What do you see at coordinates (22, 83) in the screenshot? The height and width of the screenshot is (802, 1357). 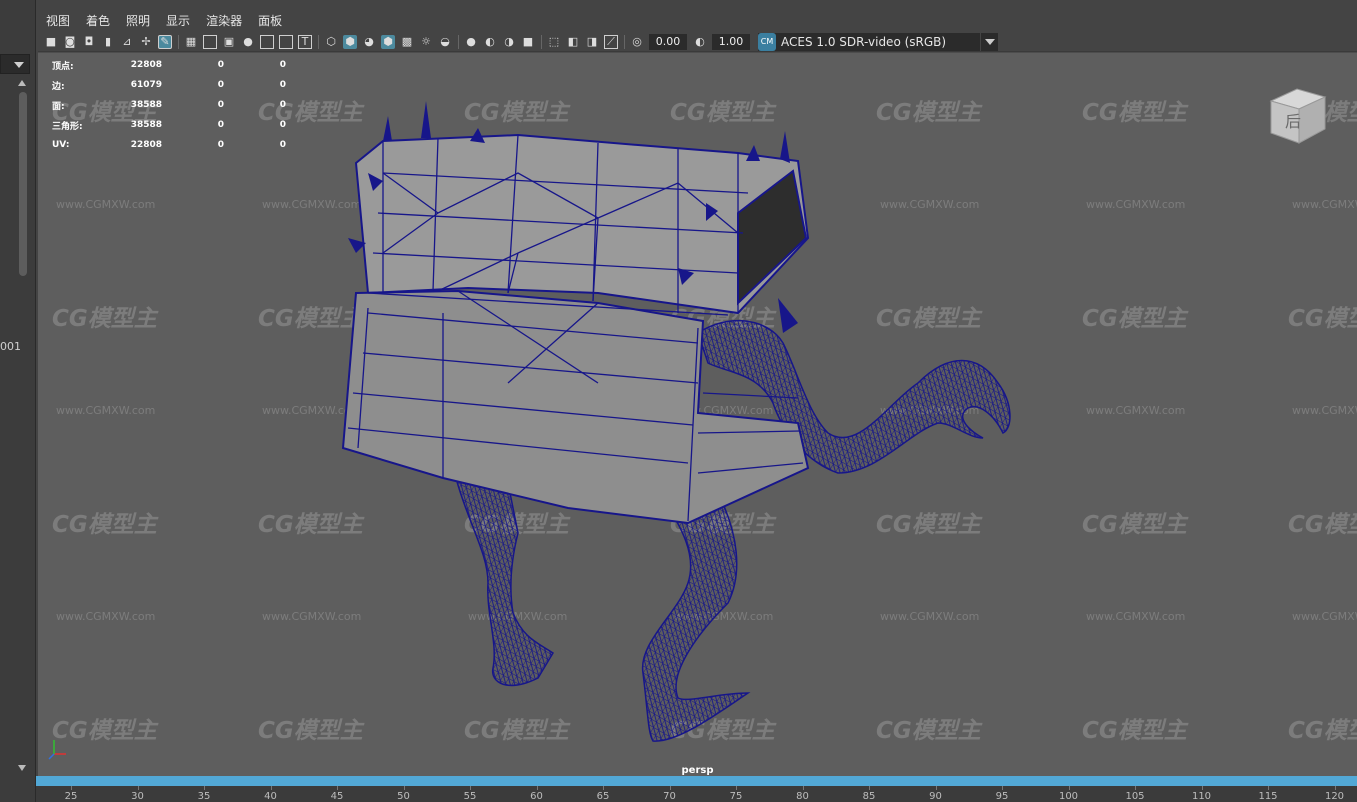 I see `scroll-up-icon` at bounding box center [22, 83].